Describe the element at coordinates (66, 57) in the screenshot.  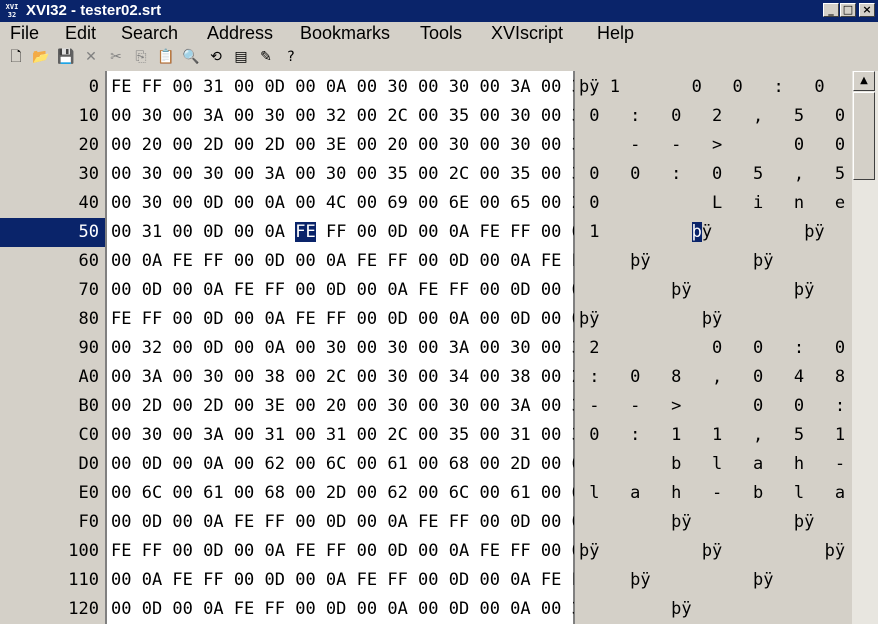
I see `save-icon: 💾` at that location.